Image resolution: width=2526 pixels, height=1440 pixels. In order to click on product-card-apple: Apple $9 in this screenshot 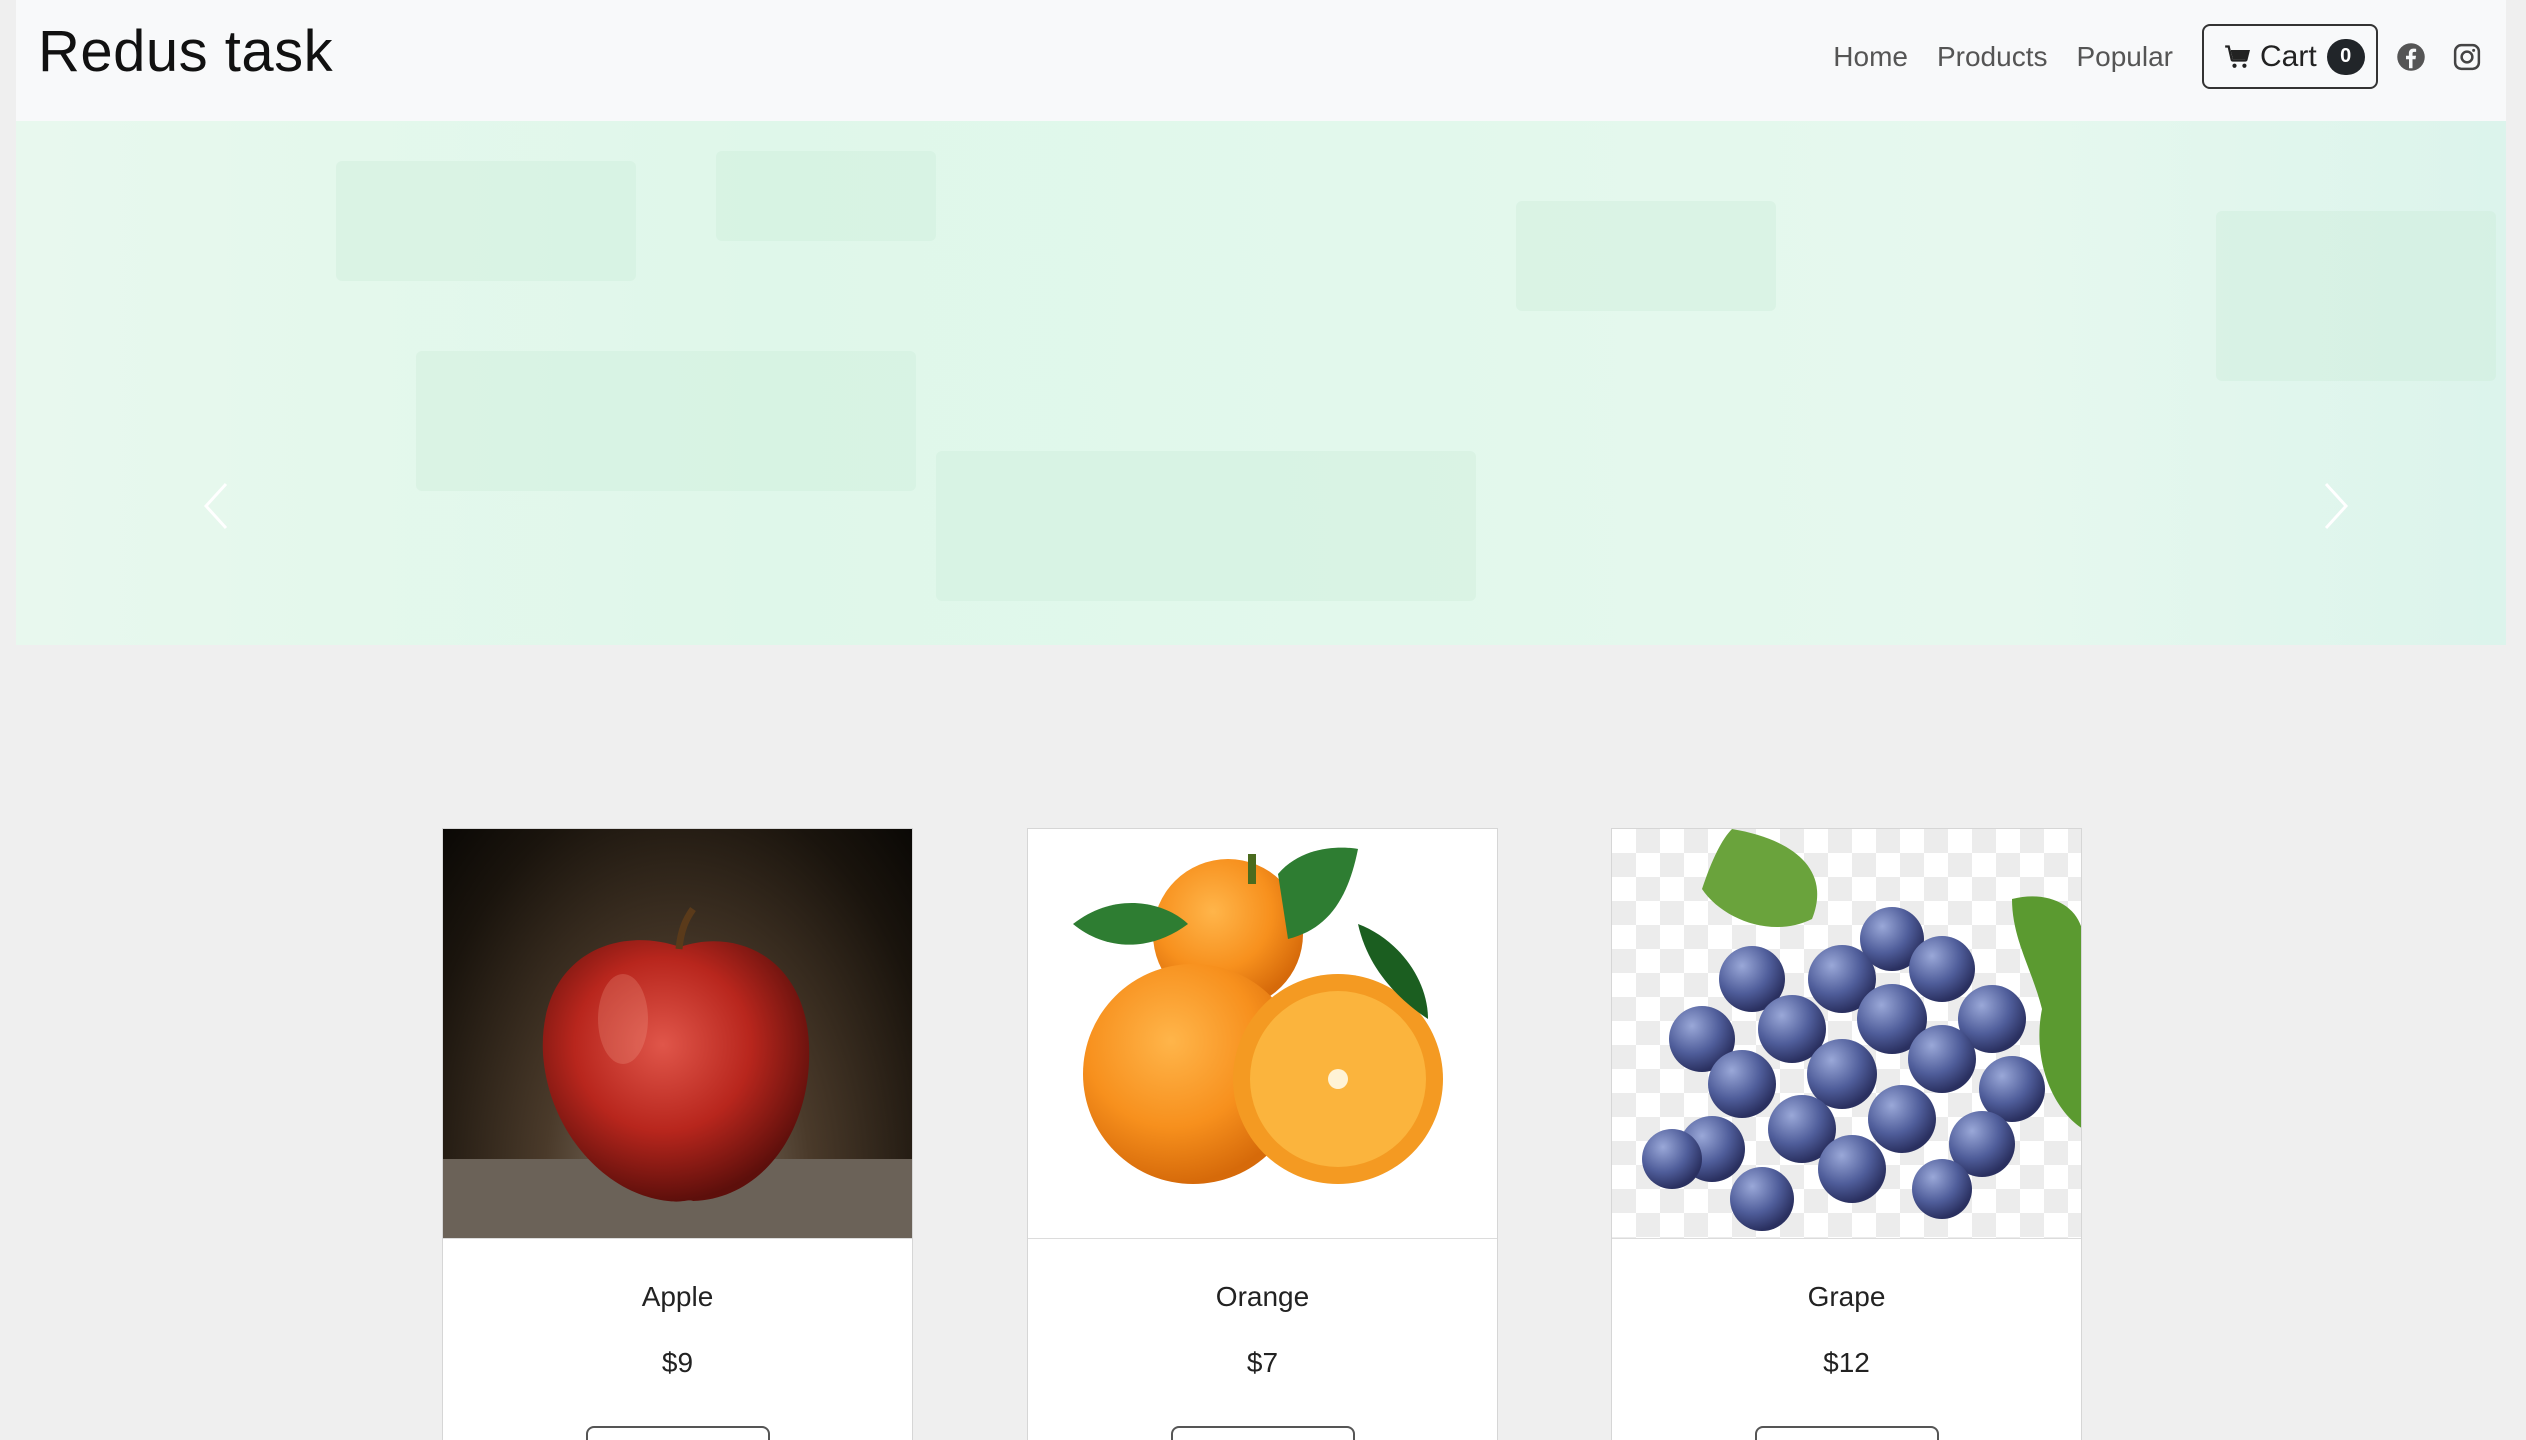, I will do `click(677, 1134)`.